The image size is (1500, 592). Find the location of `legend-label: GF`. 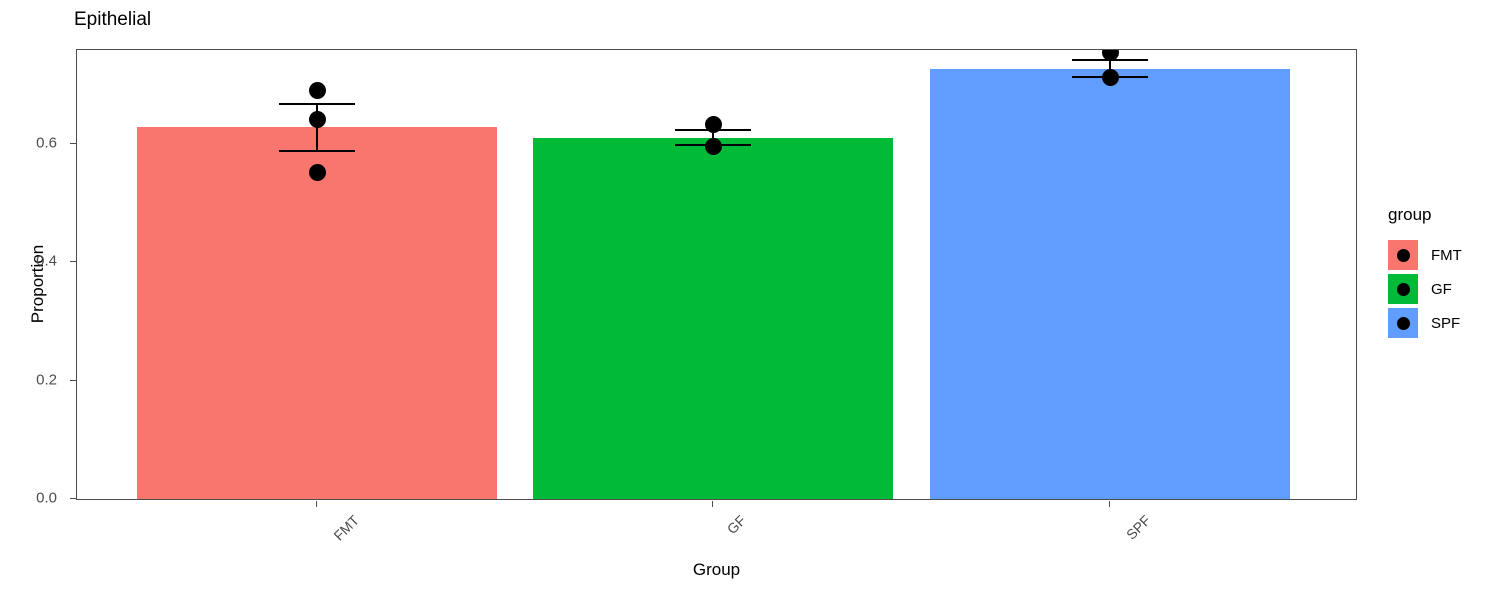

legend-label: GF is located at coordinates (1441, 289).